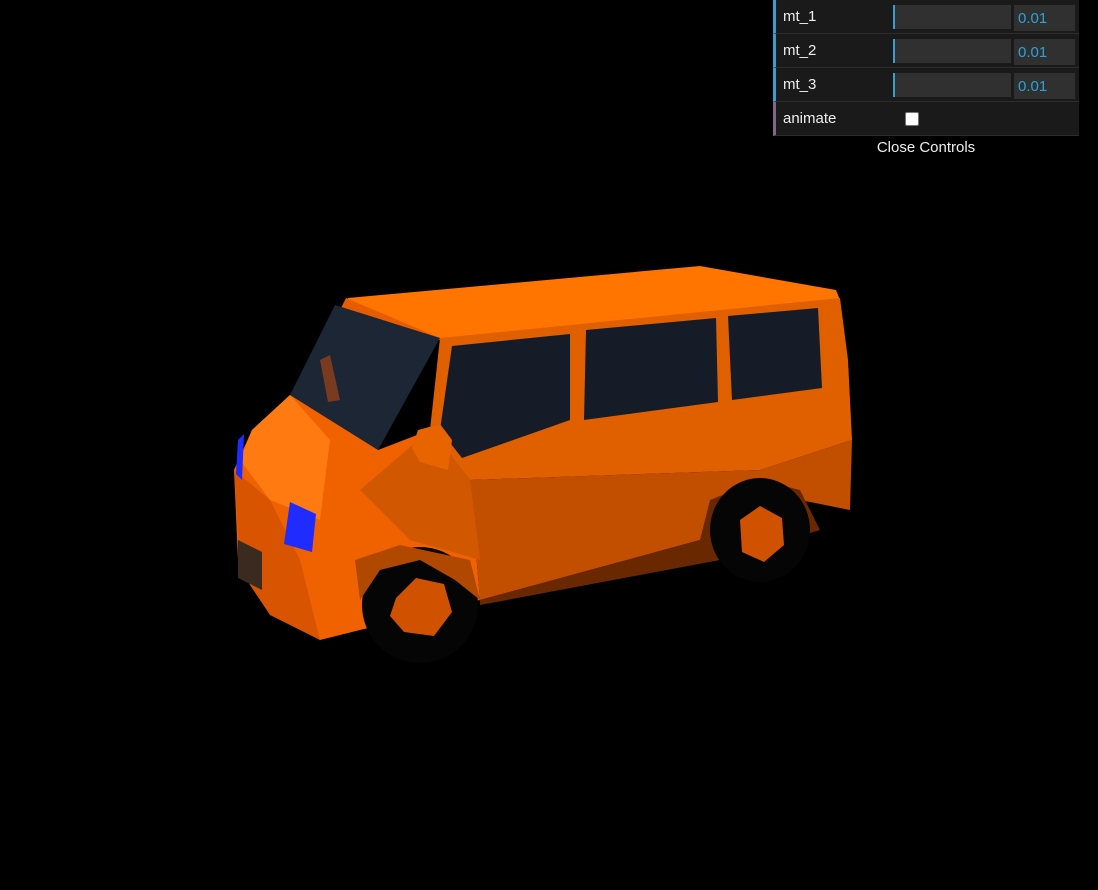 Image resolution: width=1098 pixels, height=890 pixels. What do you see at coordinates (912, 119) in the screenshot?
I see `animate-checkbox` at bounding box center [912, 119].